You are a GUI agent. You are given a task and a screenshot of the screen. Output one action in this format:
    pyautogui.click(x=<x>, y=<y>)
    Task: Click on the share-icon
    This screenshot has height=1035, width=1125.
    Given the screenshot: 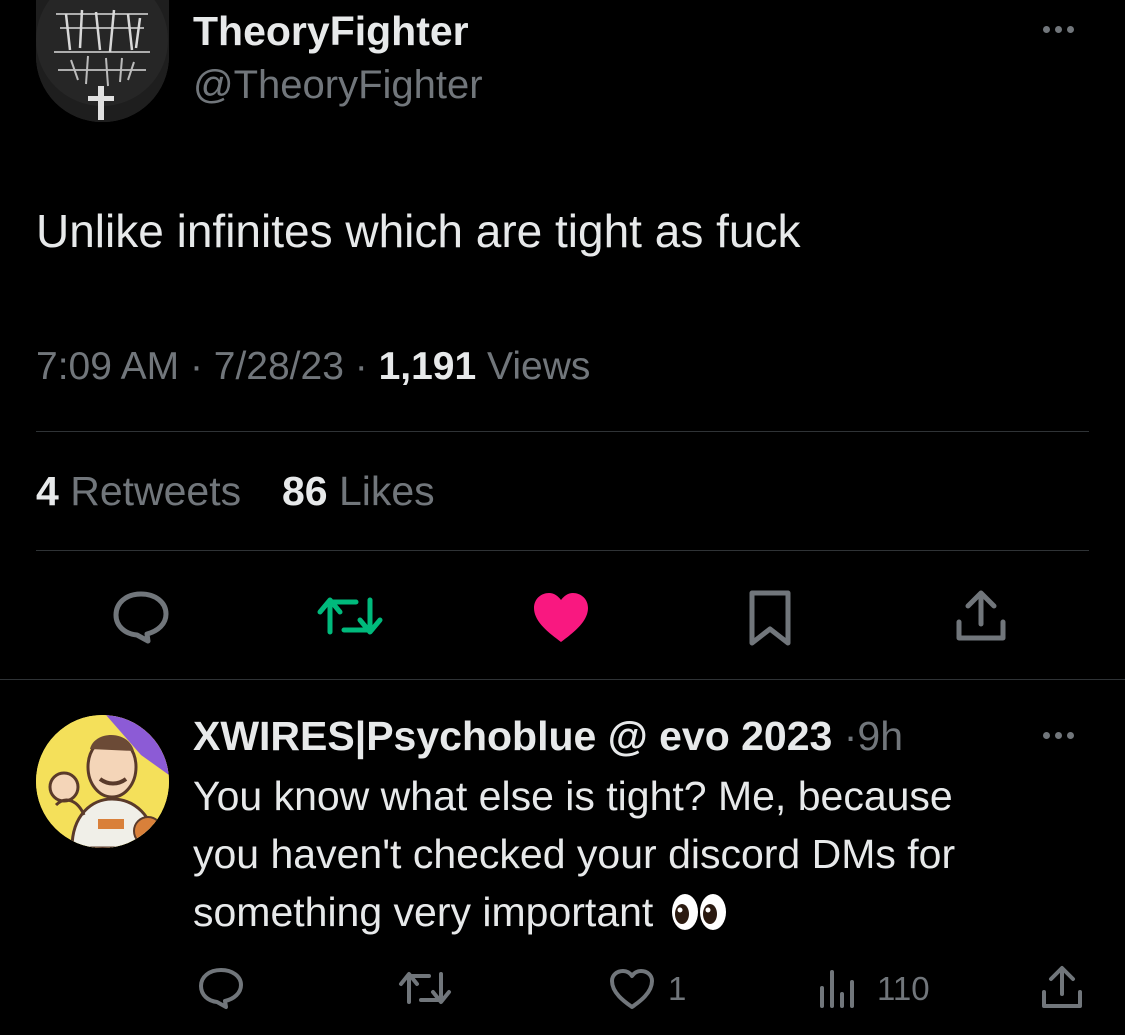 What is the action you would take?
    pyautogui.click(x=981, y=616)
    